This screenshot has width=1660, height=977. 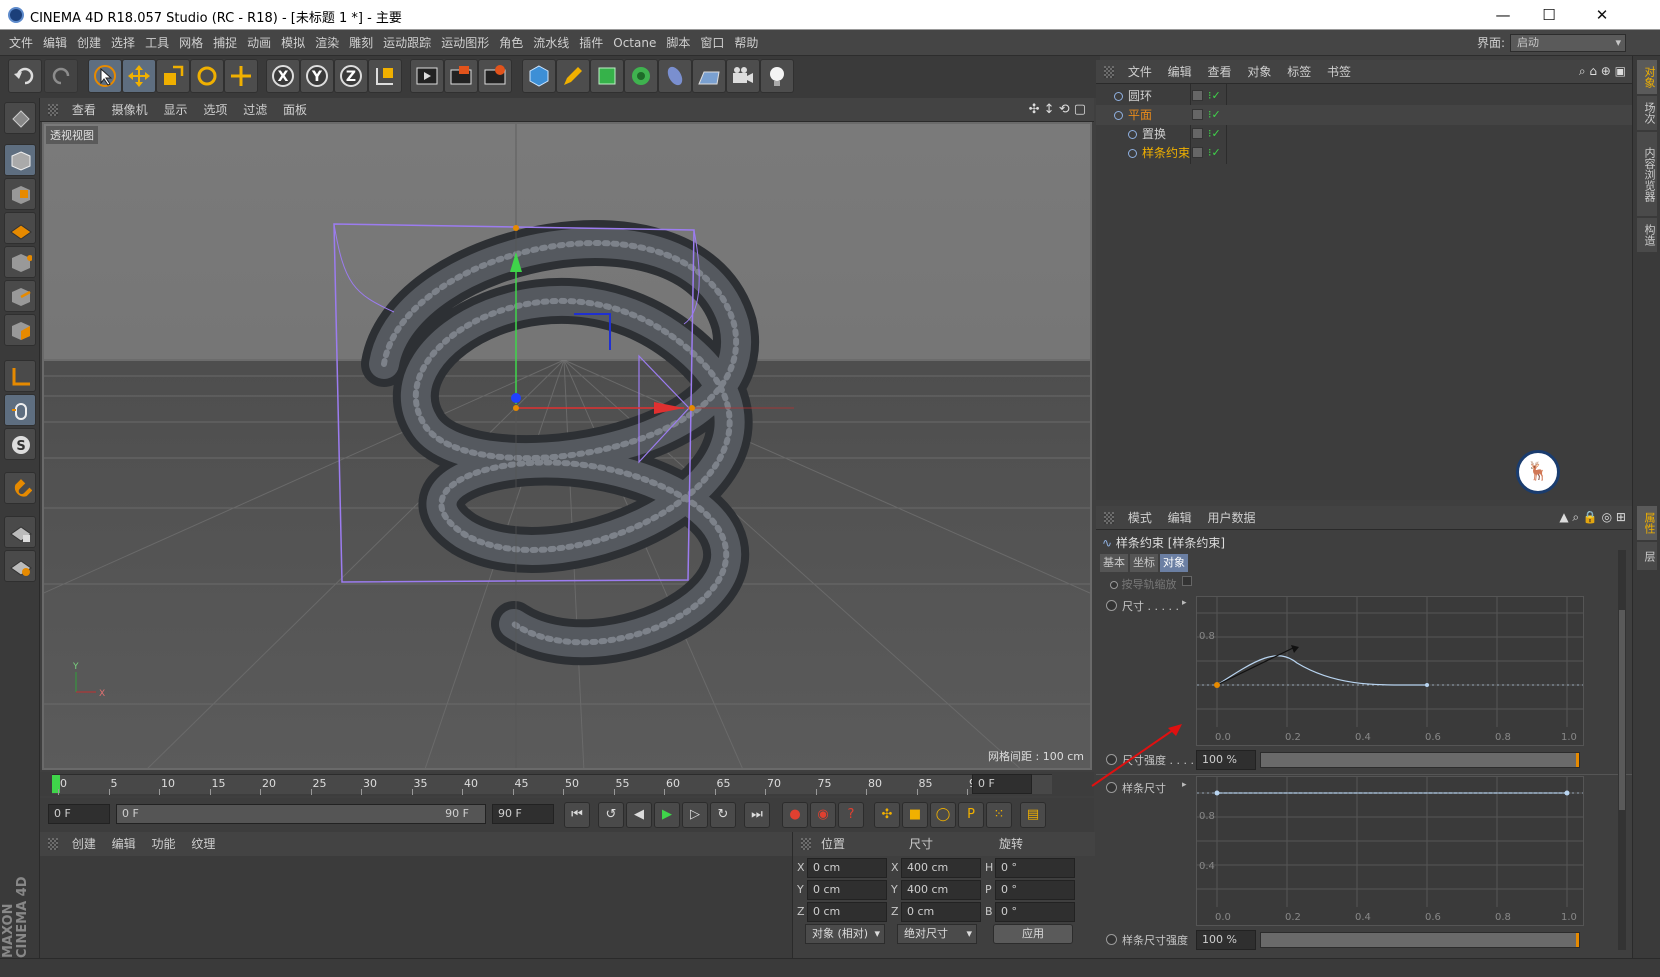 I want to click on material-menu-texture: 纹理, so click(x=203, y=844).